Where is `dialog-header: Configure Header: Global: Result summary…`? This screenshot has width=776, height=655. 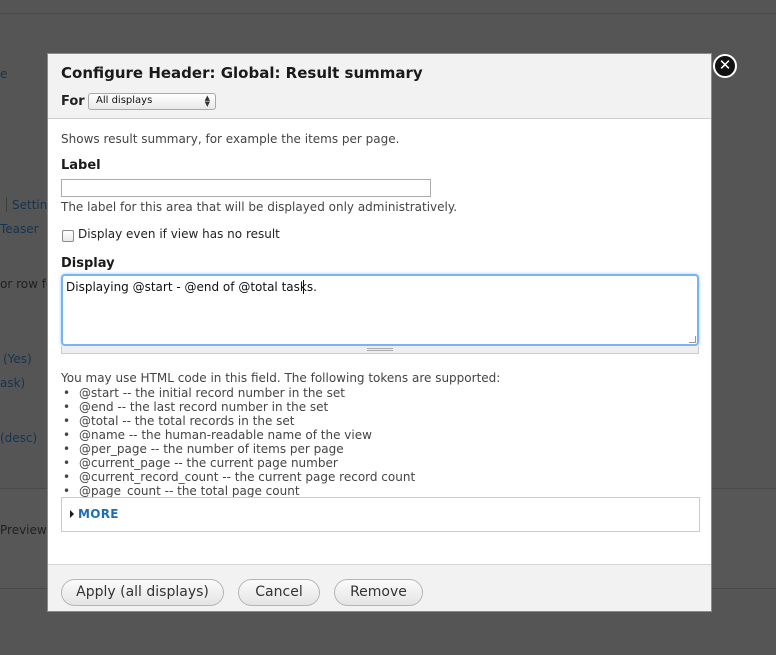 dialog-header: Configure Header: Global: Result summary… is located at coordinates (379, 86).